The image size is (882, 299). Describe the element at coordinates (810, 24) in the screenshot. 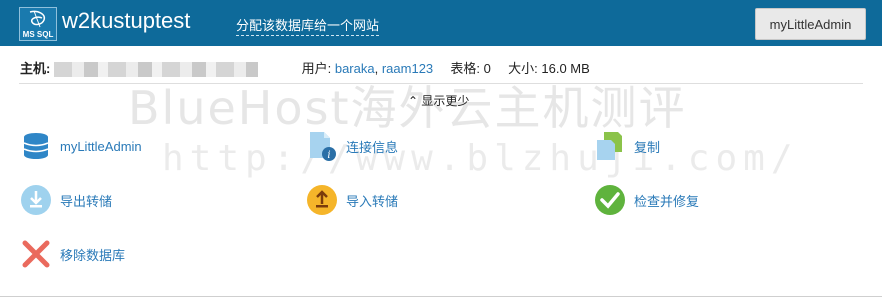

I see `mylittleadmin-button: myLittleAdmin` at that location.